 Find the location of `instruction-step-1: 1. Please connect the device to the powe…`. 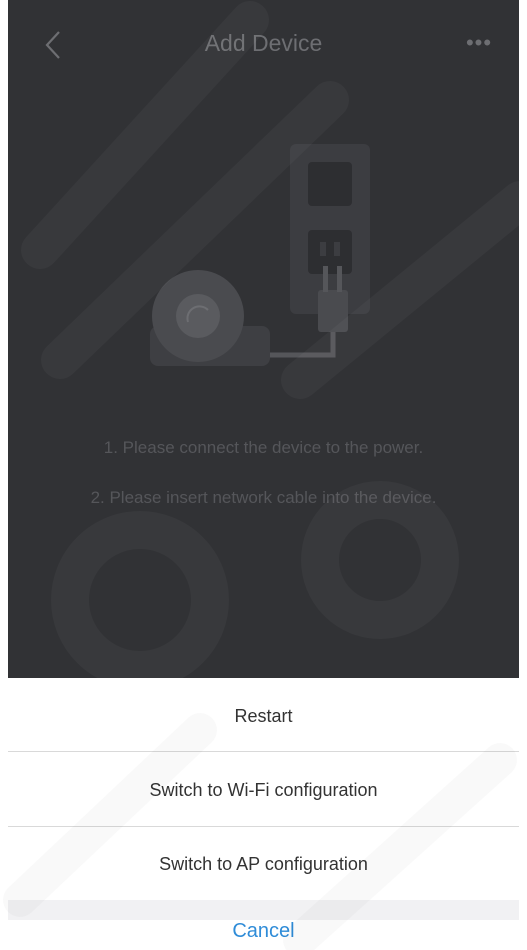

instruction-step-1: 1. Please connect the device to the powe… is located at coordinates (263, 447).